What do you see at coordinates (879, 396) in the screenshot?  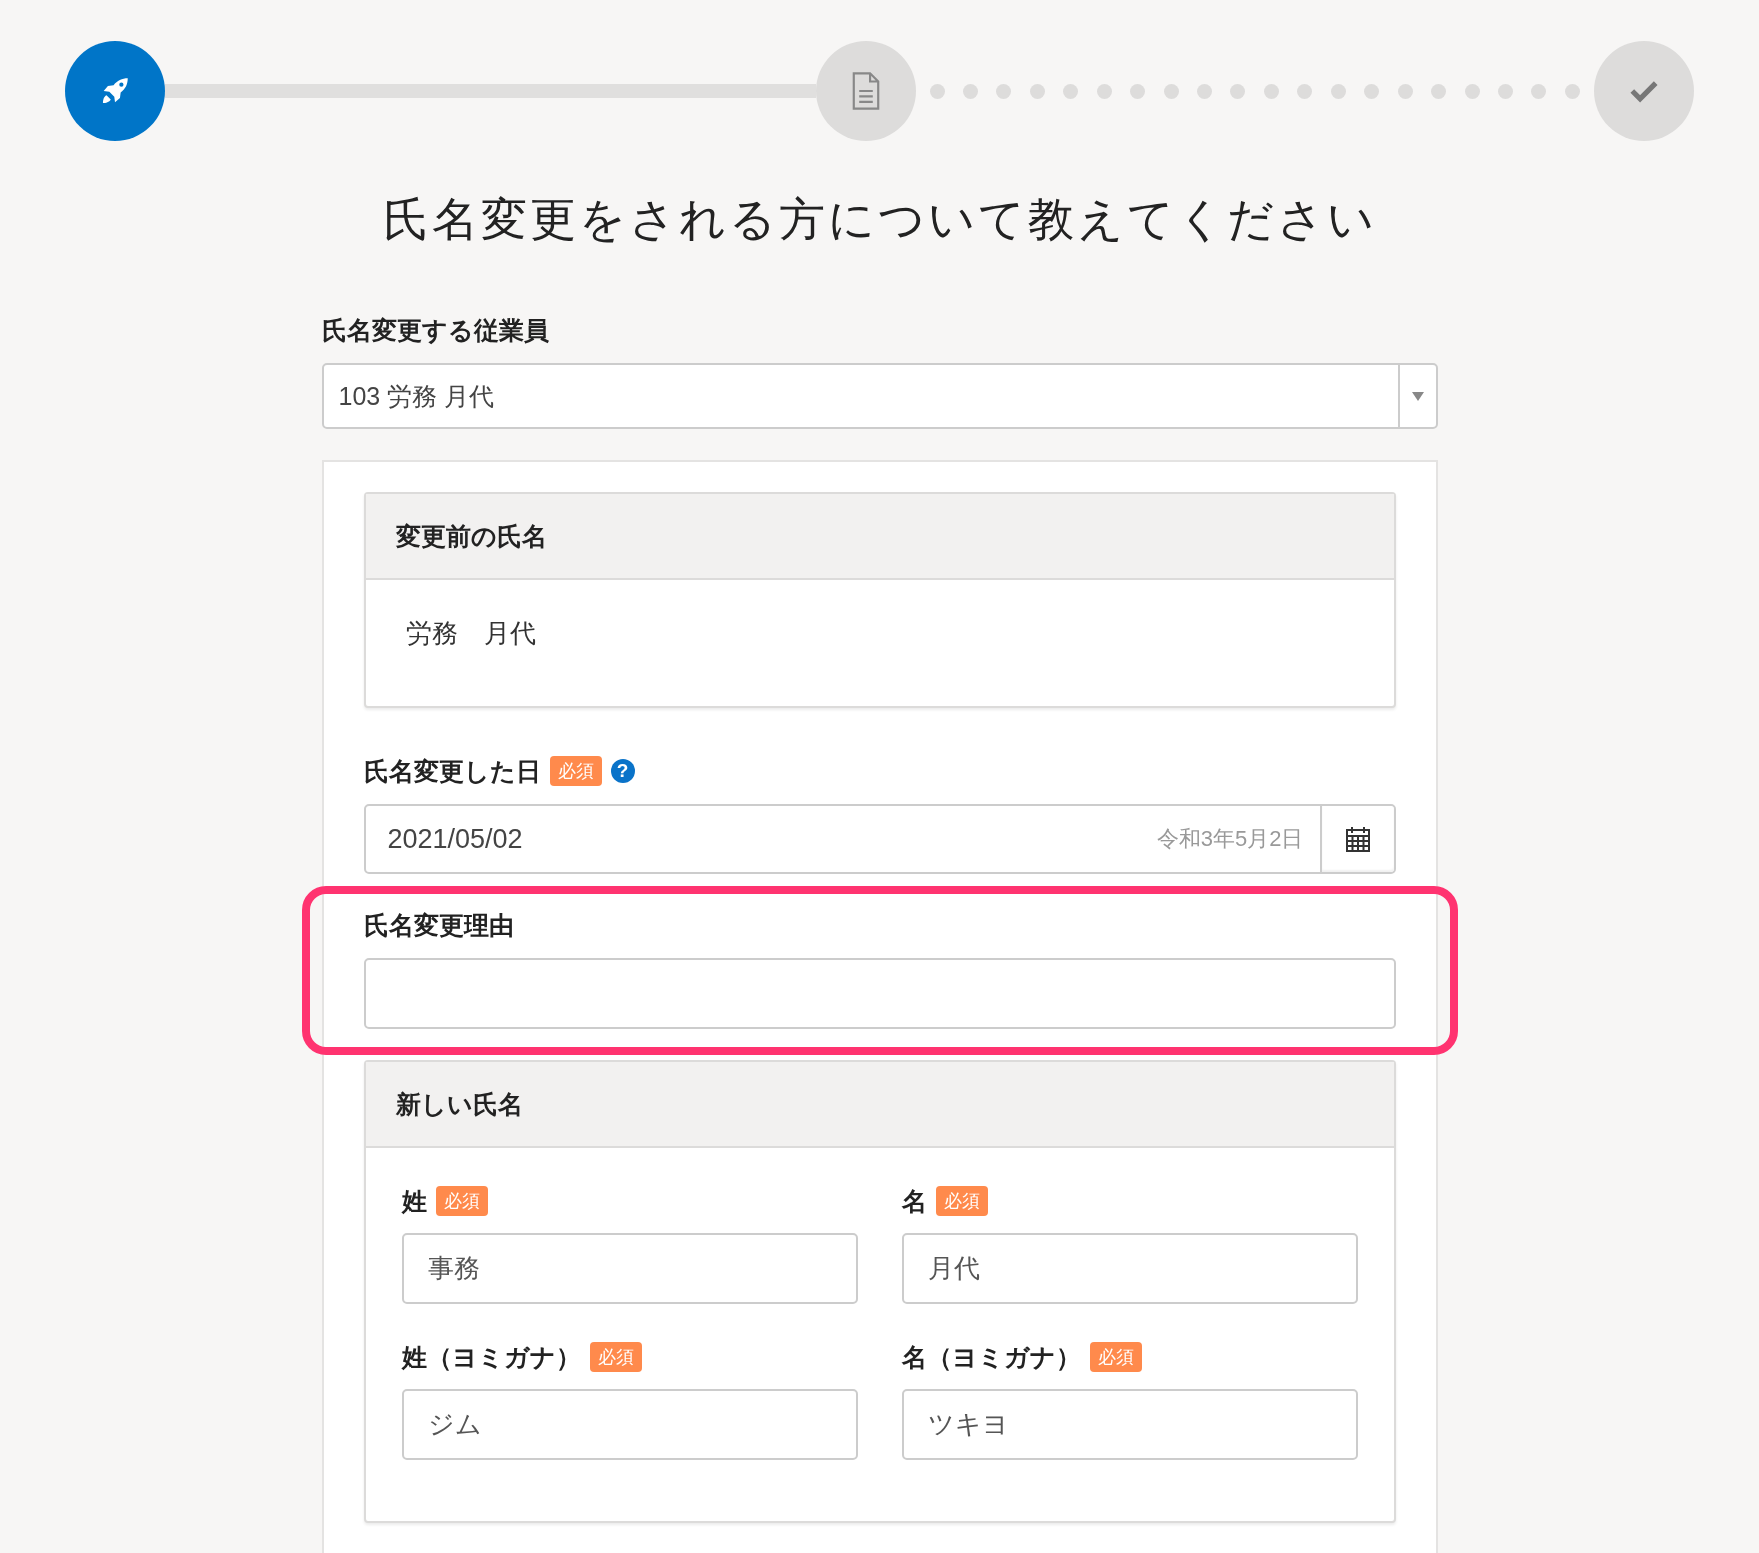 I see `employee-dropdown: 103 労務 月代` at bounding box center [879, 396].